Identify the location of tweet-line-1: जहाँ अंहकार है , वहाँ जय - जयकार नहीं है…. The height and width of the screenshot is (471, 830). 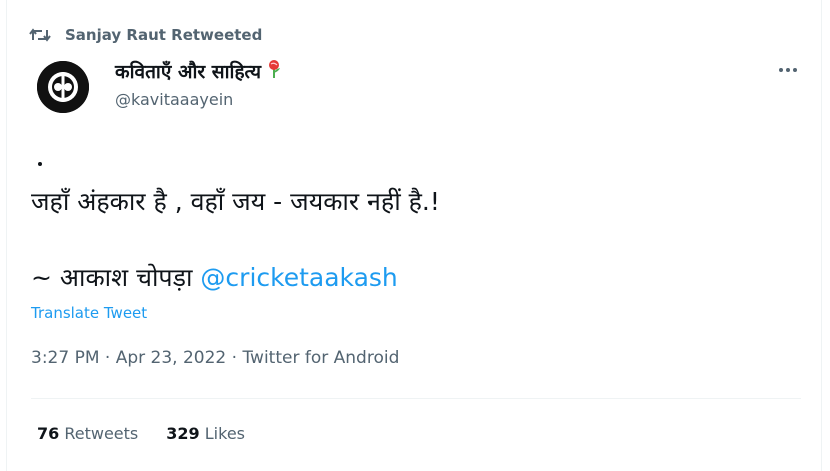
(235, 201).